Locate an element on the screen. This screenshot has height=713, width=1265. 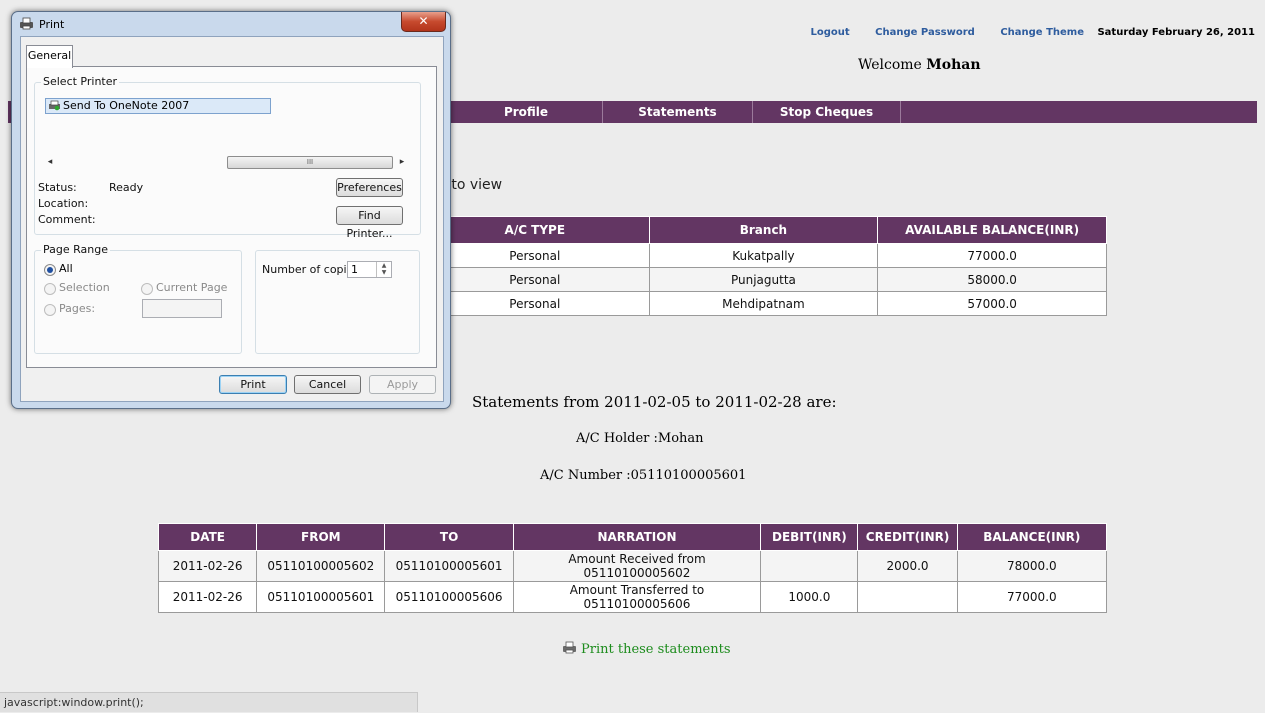
table-cell: Punjagutta is located at coordinates (763, 279).